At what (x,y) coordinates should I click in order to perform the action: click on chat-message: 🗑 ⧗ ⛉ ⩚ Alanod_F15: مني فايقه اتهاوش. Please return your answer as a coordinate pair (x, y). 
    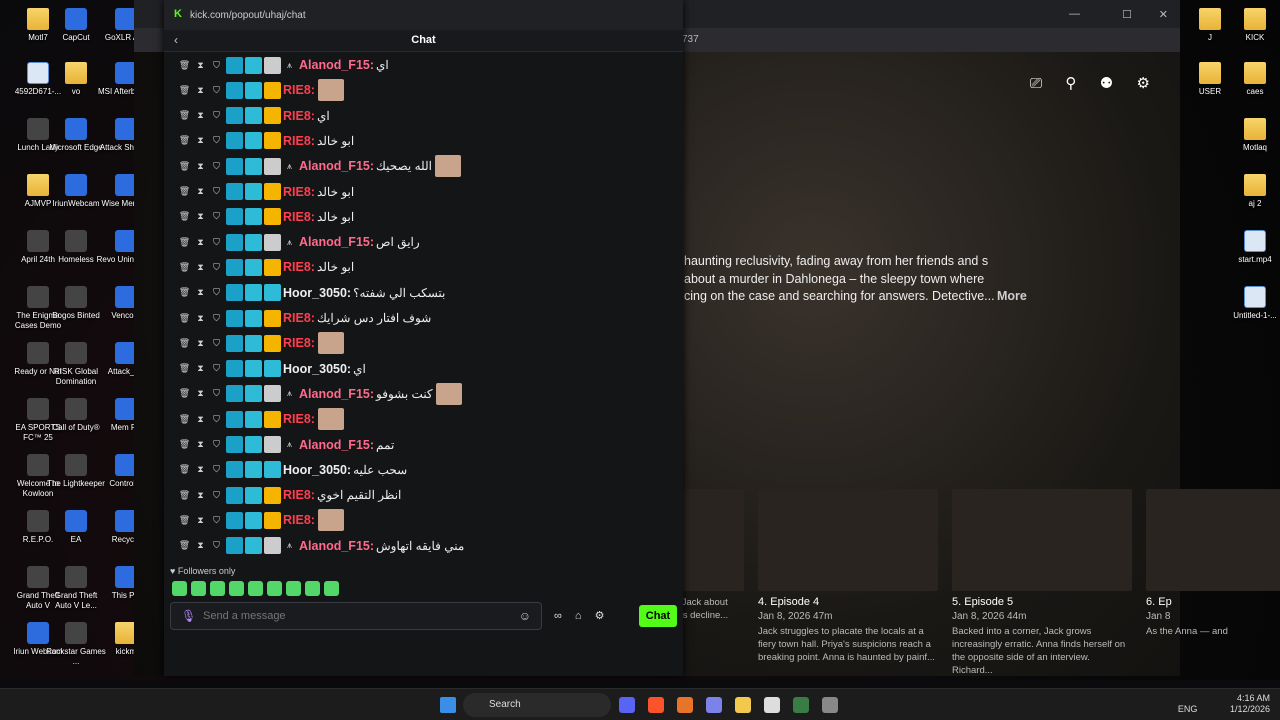
    Looking at the image, I should click on (321, 546).